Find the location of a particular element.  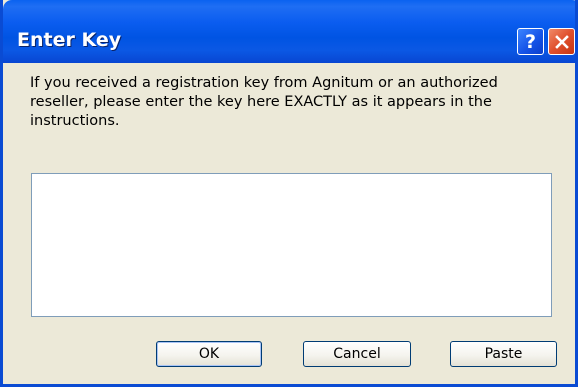

cancel-button: Cancel is located at coordinates (357, 354).